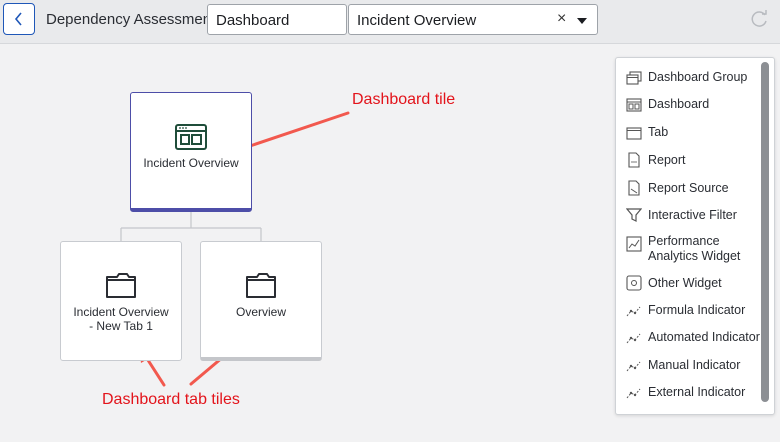 The width and height of the screenshot is (780, 442). What do you see at coordinates (260, 312) in the screenshot?
I see `tab-tile-2-label: Overview` at bounding box center [260, 312].